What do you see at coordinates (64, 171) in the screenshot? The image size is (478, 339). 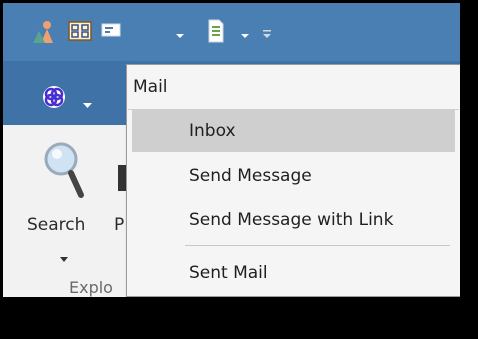 I see `magnifier-icon` at bounding box center [64, 171].